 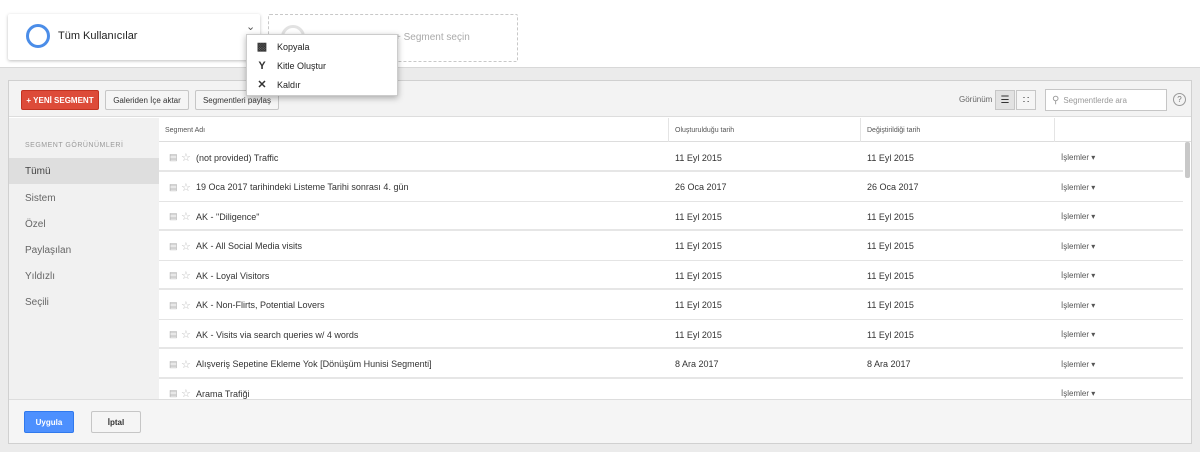 I want to click on segment-ring-icon, so click(x=38, y=36).